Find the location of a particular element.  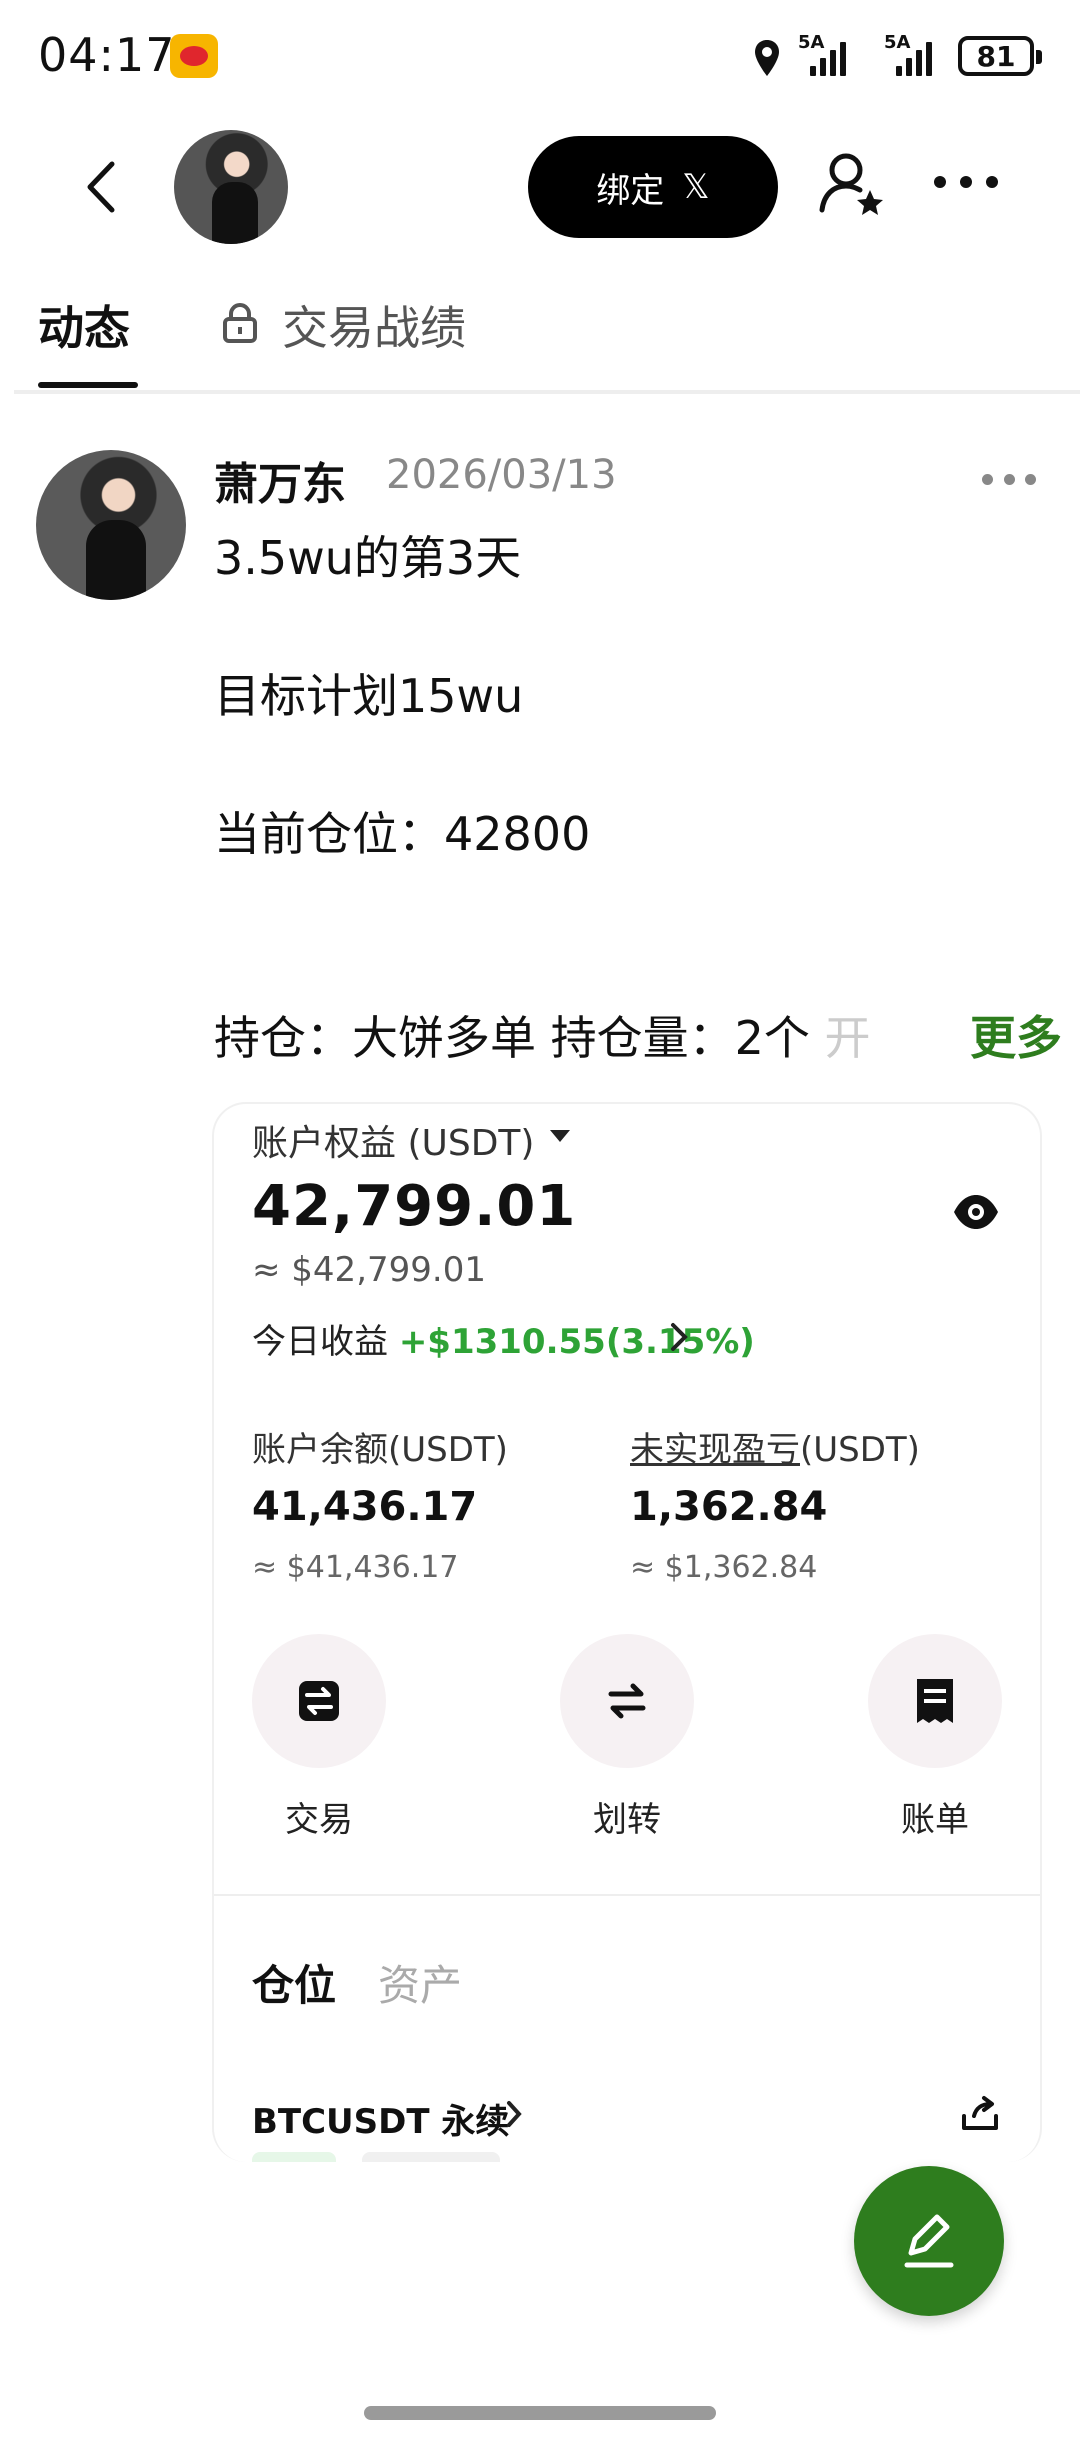

unrealized-value: 1,362.84 is located at coordinates (729, 1507).